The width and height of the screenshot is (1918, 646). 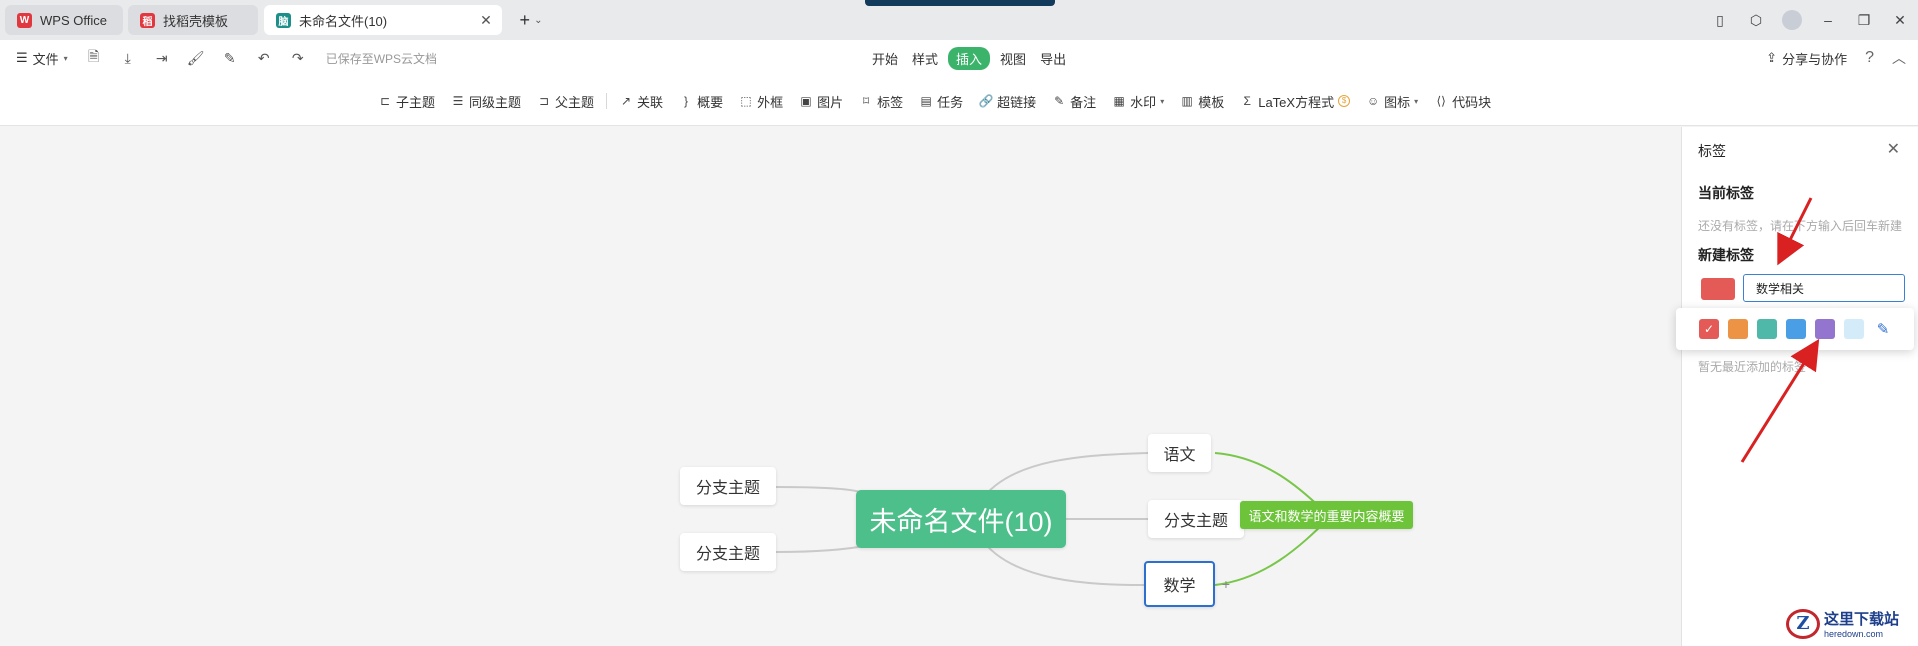 I want to click on mindmap-doc-icon: 脑, so click(x=283, y=20).